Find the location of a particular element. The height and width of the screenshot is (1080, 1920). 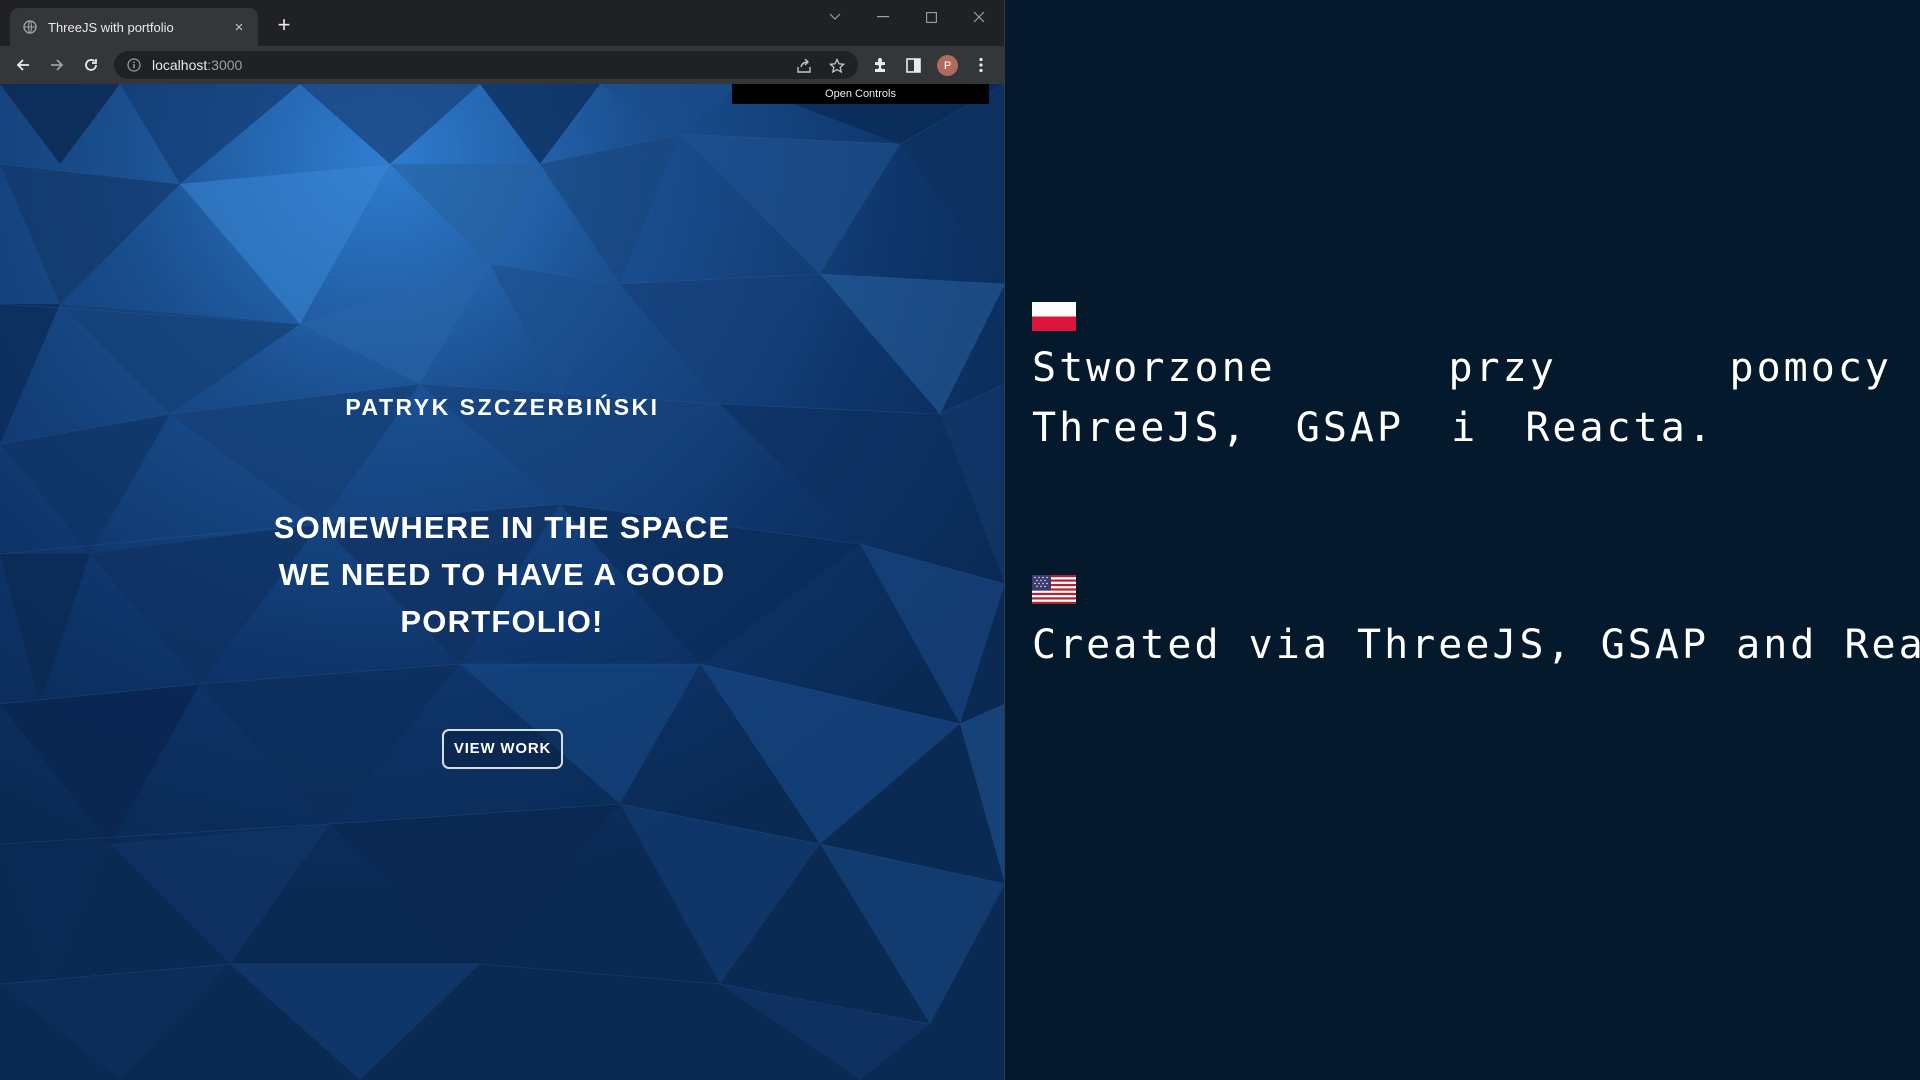

browser-toolbar: localhost:3000 P is located at coordinates (502, 65).